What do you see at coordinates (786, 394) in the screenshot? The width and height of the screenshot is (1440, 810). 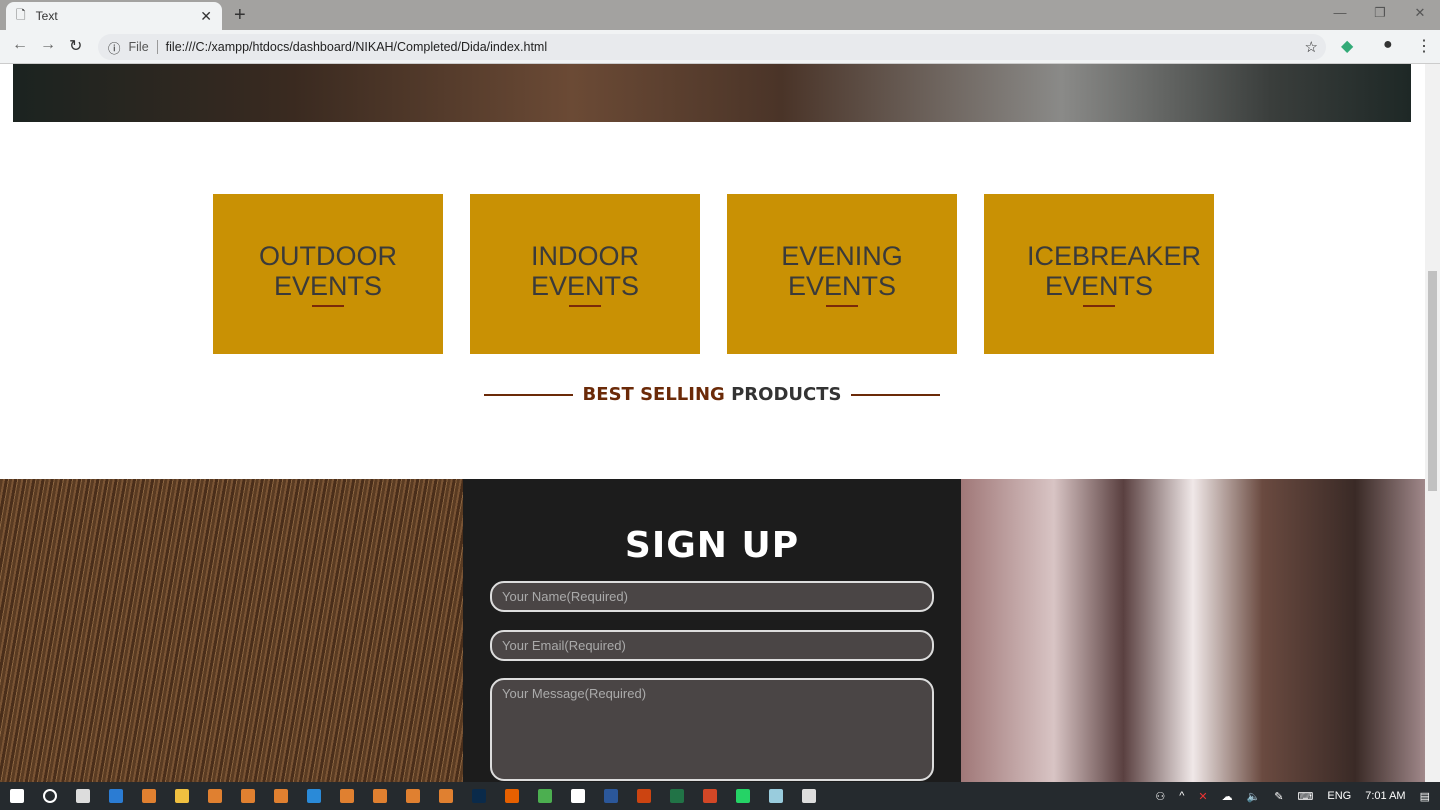 I see `heading-part2: PRODUCTS` at bounding box center [786, 394].